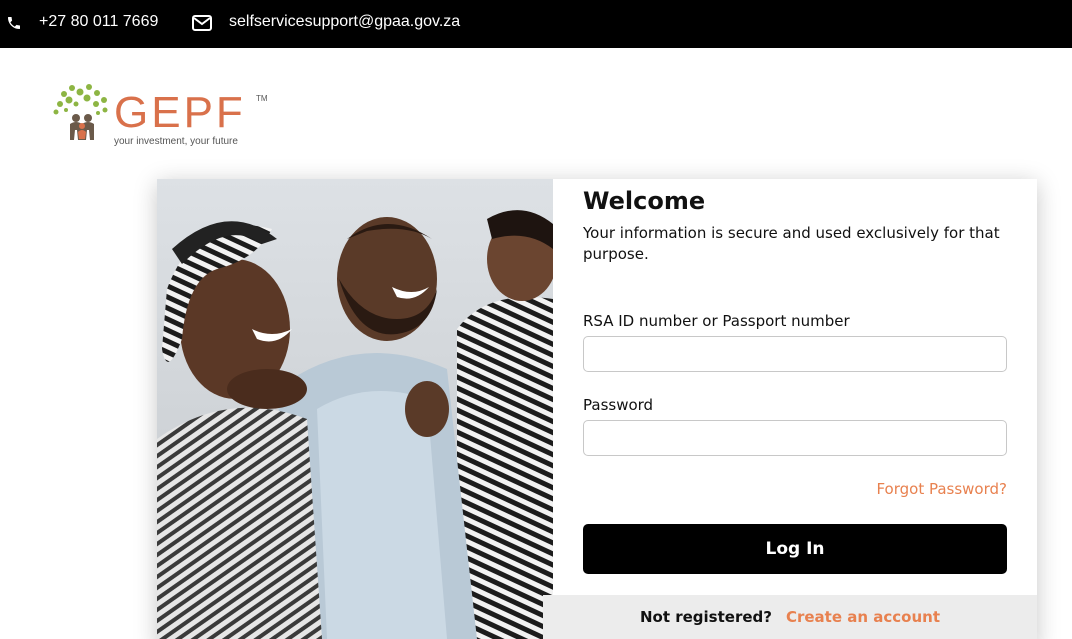 This screenshot has height=639, width=1072. I want to click on create-account-link: Create an account, so click(863, 617).